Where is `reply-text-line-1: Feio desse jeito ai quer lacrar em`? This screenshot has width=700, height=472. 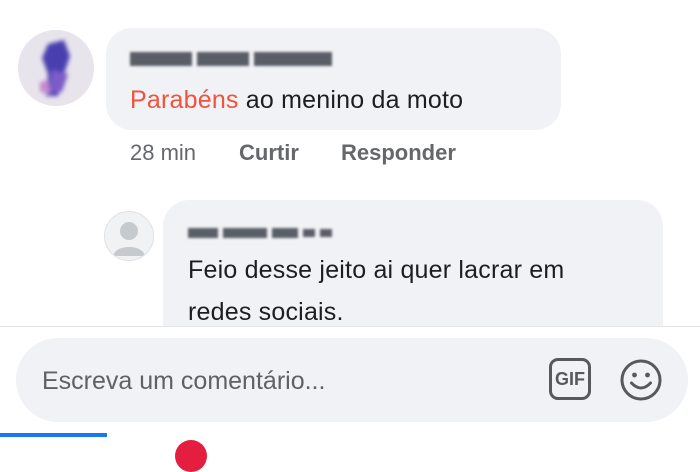 reply-text-line-1: Feio desse jeito ai quer lacrar em is located at coordinates (376, 270).